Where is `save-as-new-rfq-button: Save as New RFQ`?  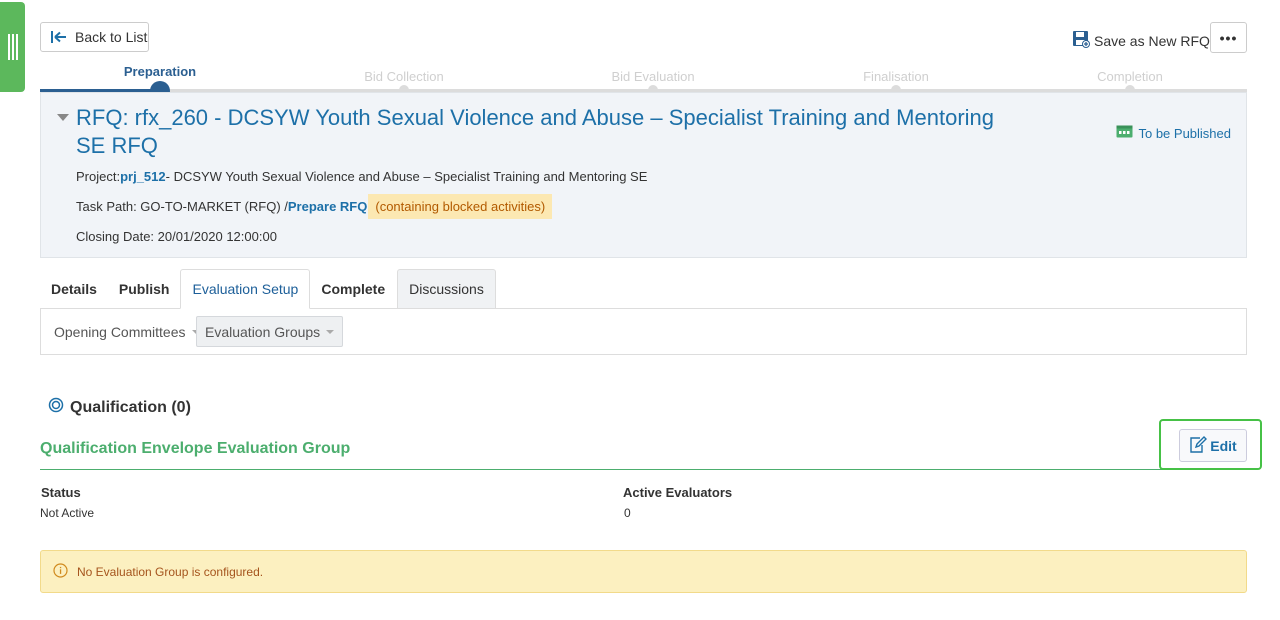 save-as-new-rfq-button: Save as New RFQ is located at coordinates (1141, 40).